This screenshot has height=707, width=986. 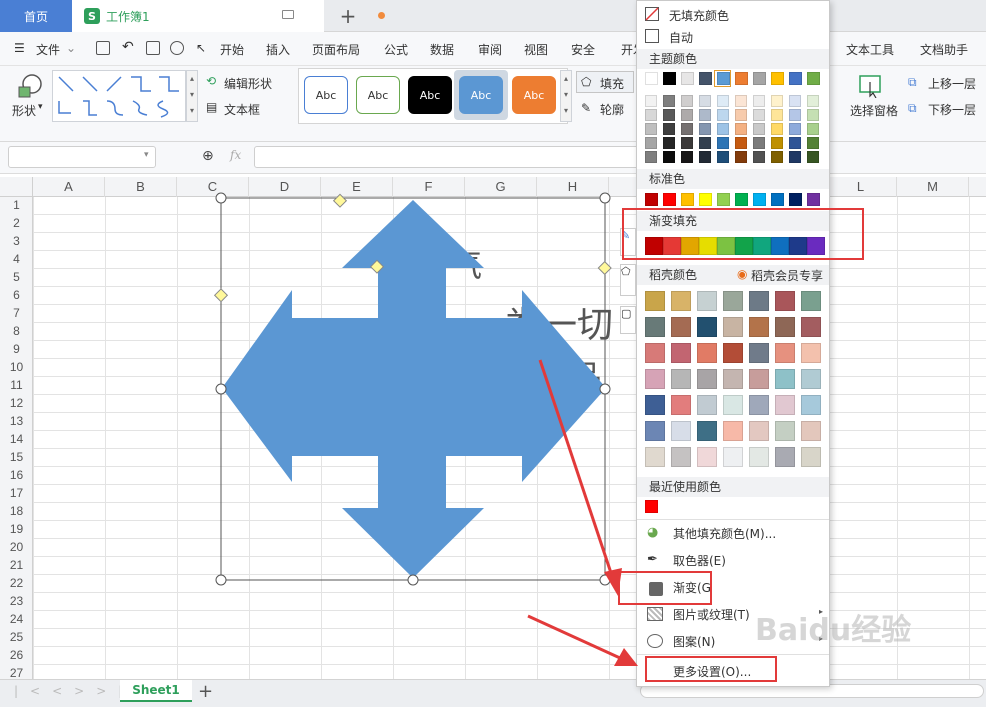 I want to click on sheet-tab-sheet1: Sheet1, so click(x=156, y=691).